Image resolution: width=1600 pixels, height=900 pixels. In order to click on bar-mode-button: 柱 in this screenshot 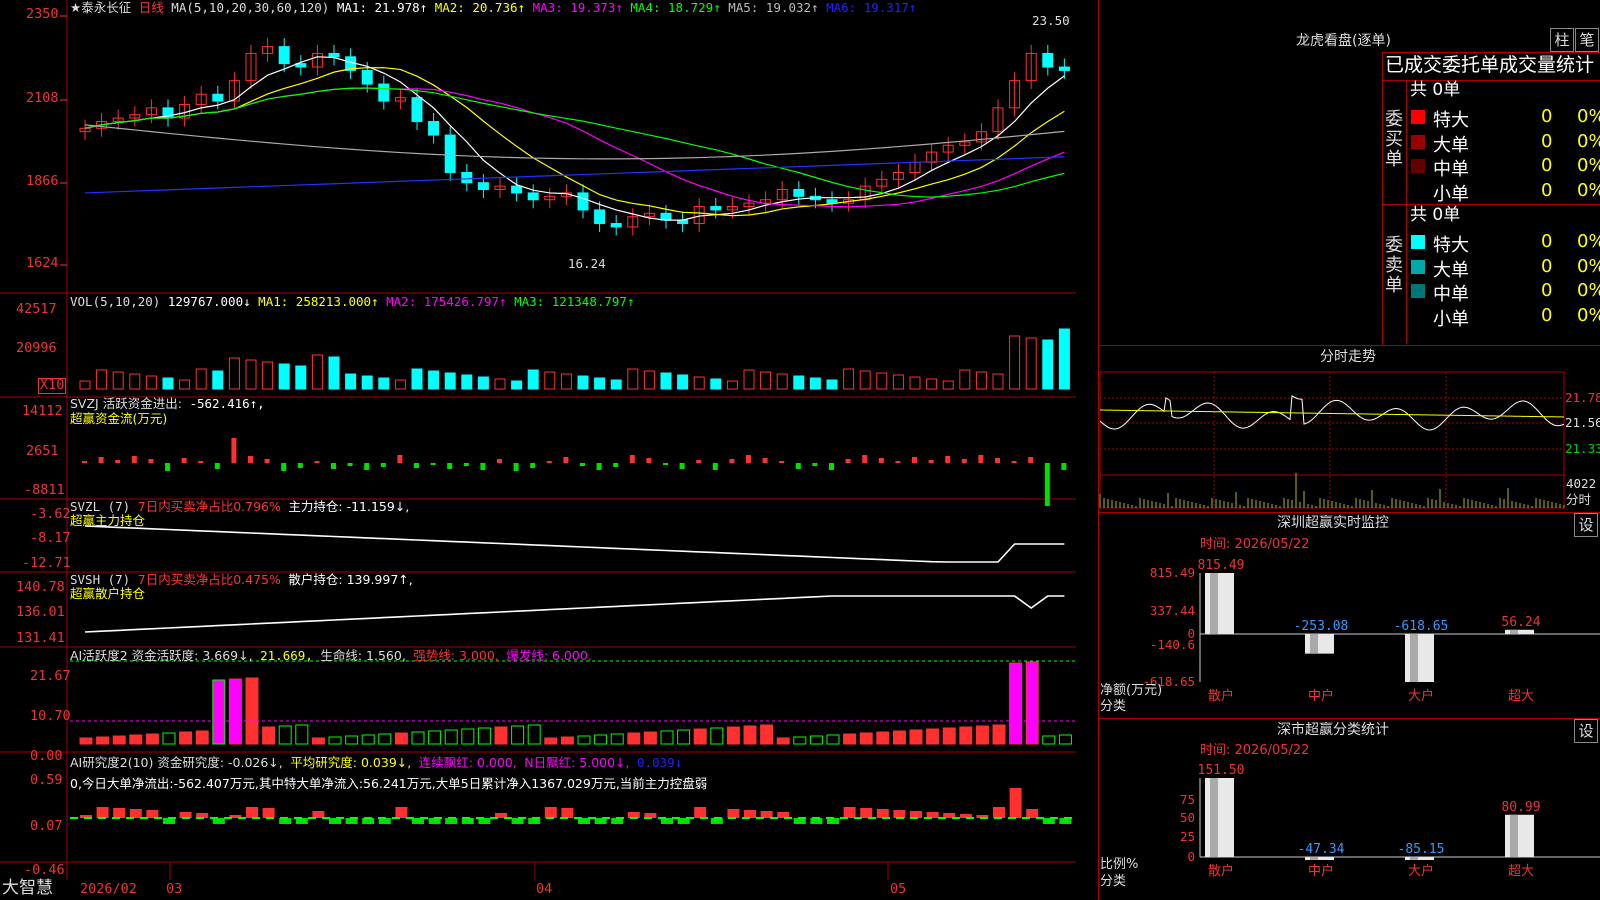, I will do `click(1562, 40)`.